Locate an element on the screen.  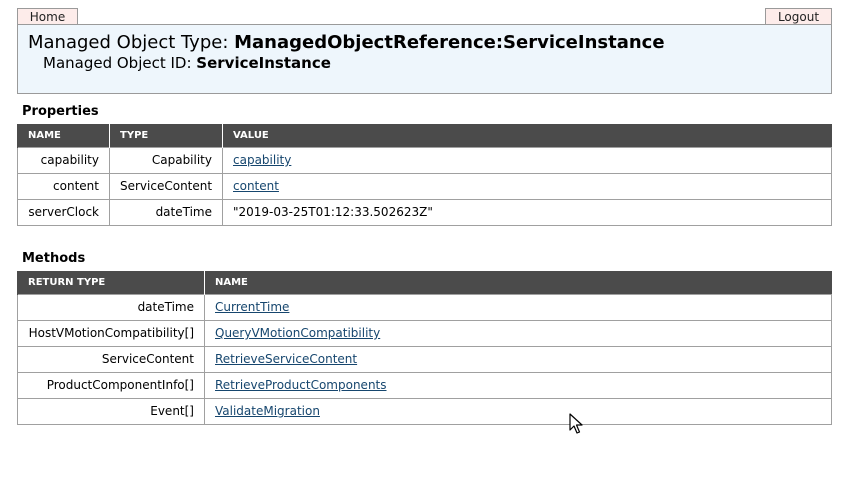
method-link: CurrentTime is located at coordinates (252, 307).